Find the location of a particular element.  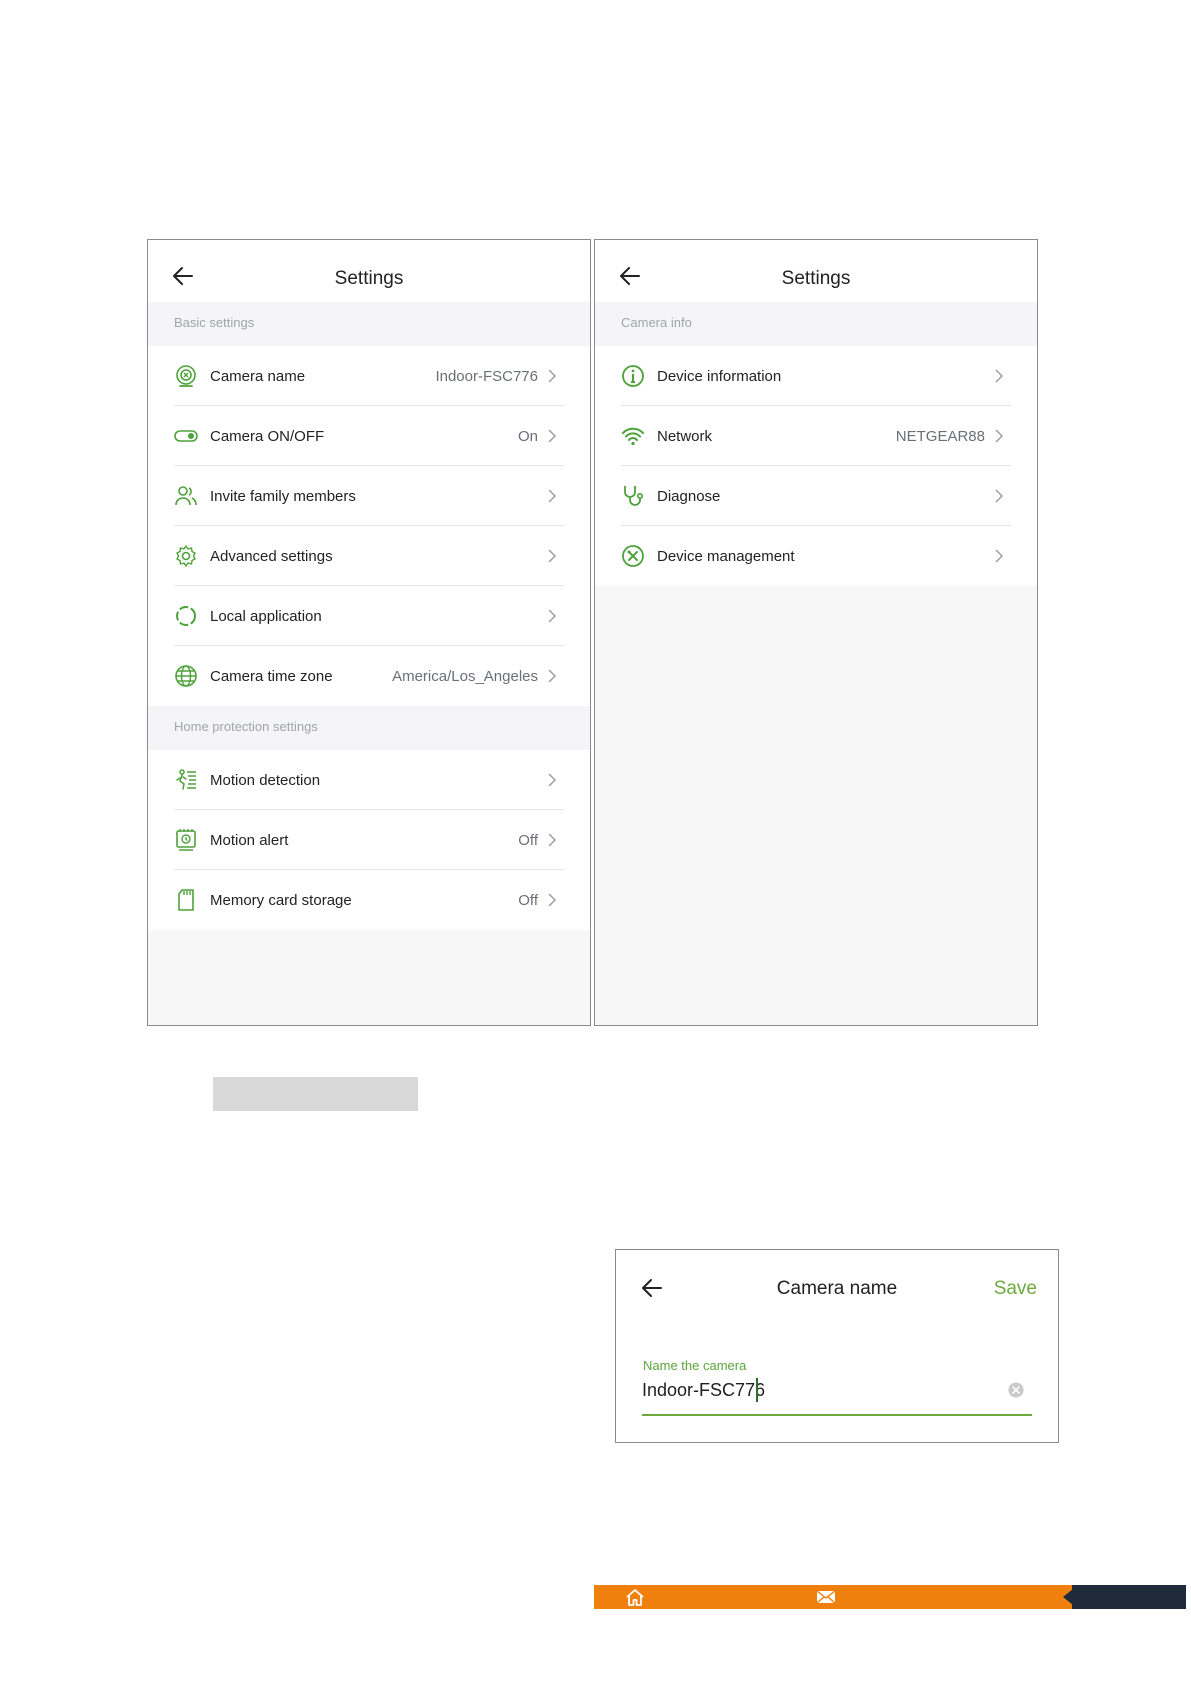

row-label: Motion detection is located at coordinates (265, 780).